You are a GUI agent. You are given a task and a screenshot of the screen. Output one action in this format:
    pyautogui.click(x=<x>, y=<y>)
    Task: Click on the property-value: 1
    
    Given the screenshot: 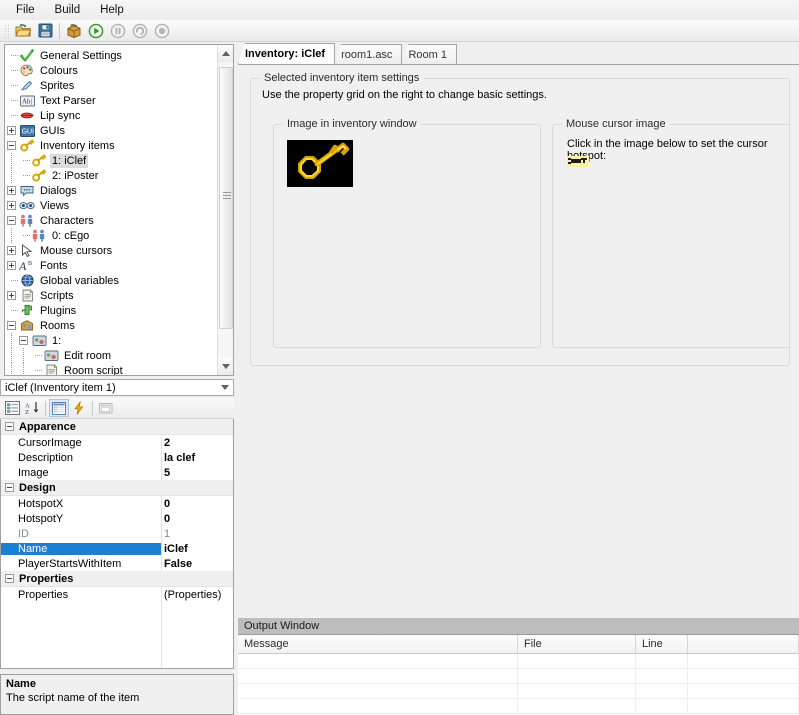 What is the action you would take?
    pyautogui.click(x=197, y=534)
    